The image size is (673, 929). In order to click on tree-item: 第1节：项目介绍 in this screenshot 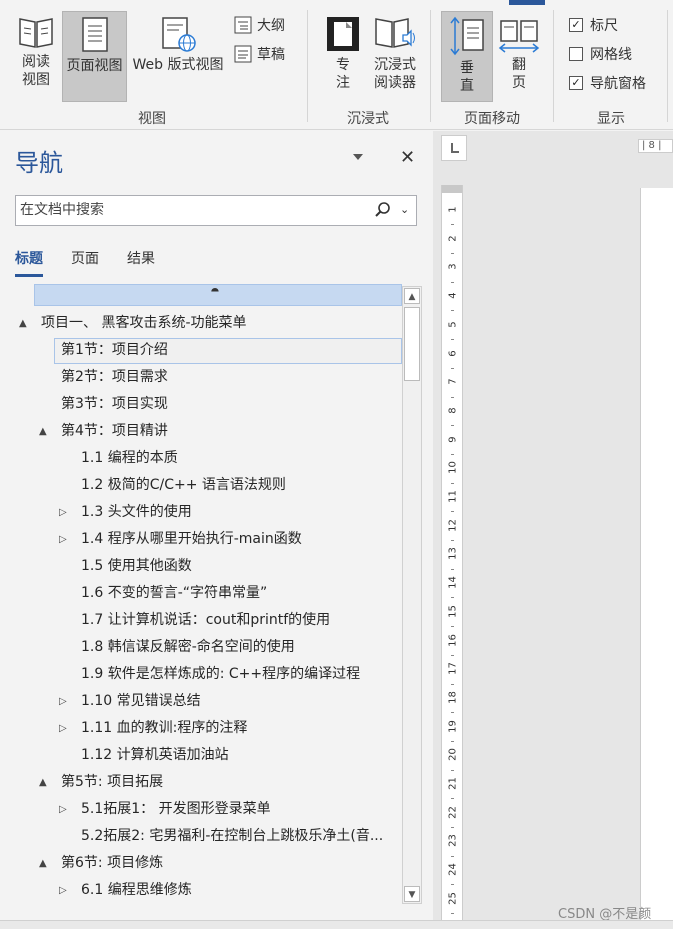, I will do `click(208, 350)`.